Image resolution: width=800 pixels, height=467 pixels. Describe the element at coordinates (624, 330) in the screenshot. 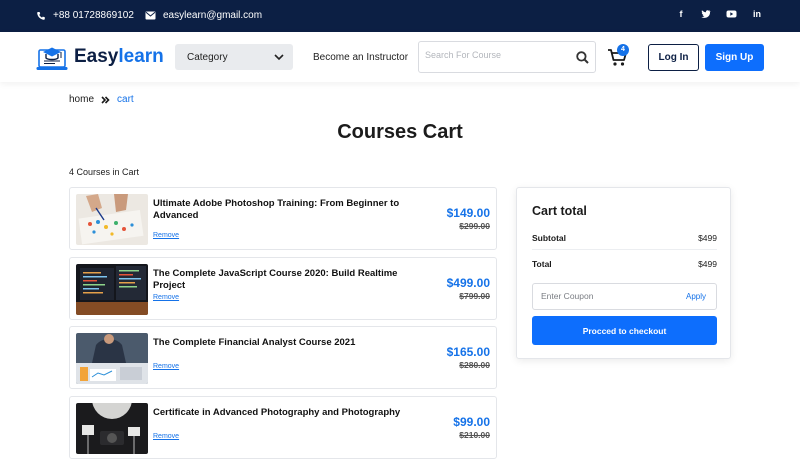

I see `checkout-button: Procced to checkout` at that location.